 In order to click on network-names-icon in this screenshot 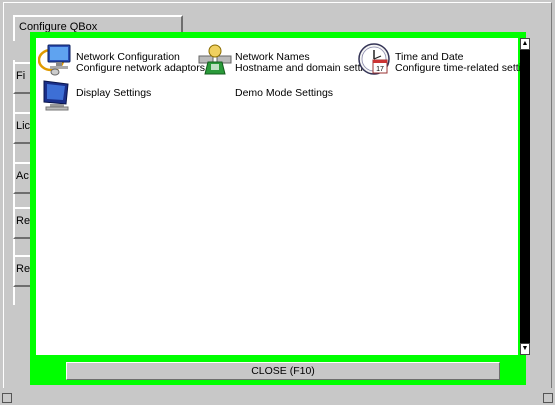, I will do `click(215, 59)`.